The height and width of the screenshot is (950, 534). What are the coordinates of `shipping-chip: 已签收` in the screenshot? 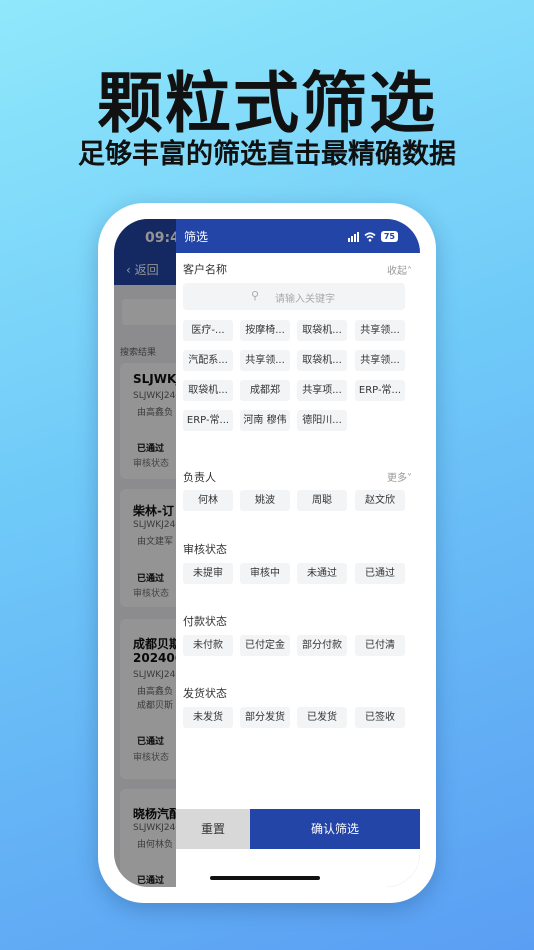 It's located at (380, 717).